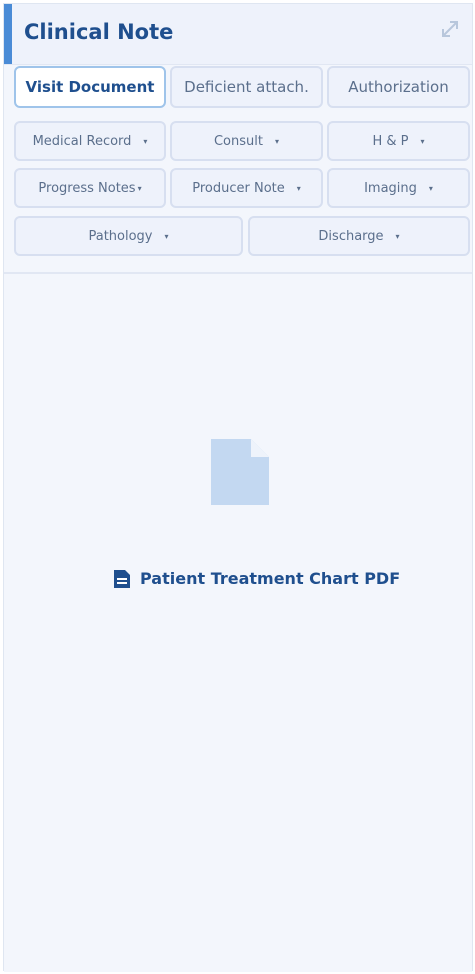 This screenshot has width=475, height=974. What do you see at coordinates (8, 34) in the screenshot?
I see `header-accent-bar` at bounding box center [8, 34].